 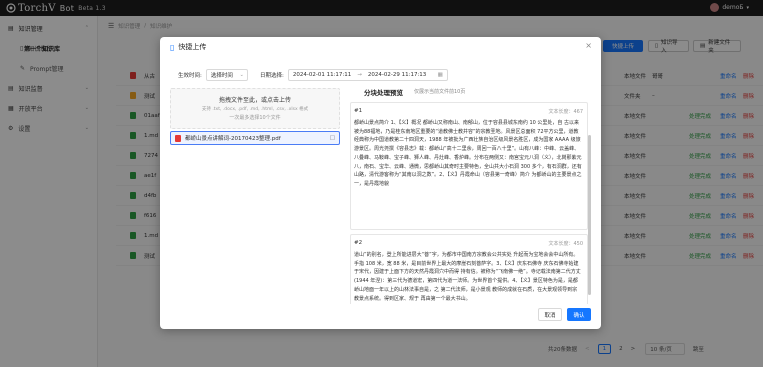 I want to click on confirm-button: 确认, so click(x=579, y=314).